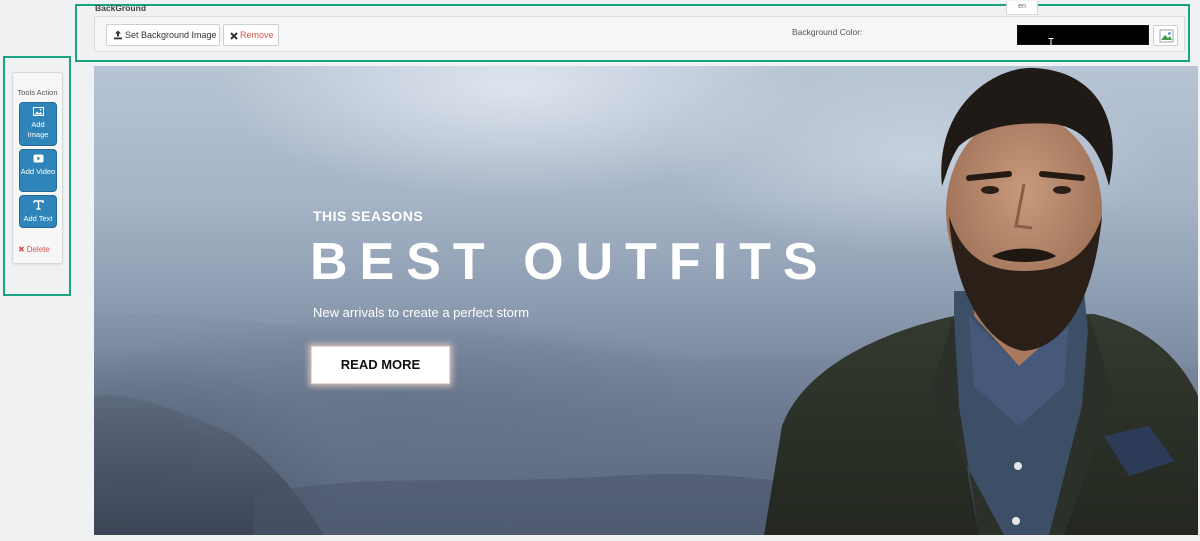  Describe the element at coordinates (421, 312) in the screenshot. I see `hero-text: New arrivals to create a perfect storm` at that location.